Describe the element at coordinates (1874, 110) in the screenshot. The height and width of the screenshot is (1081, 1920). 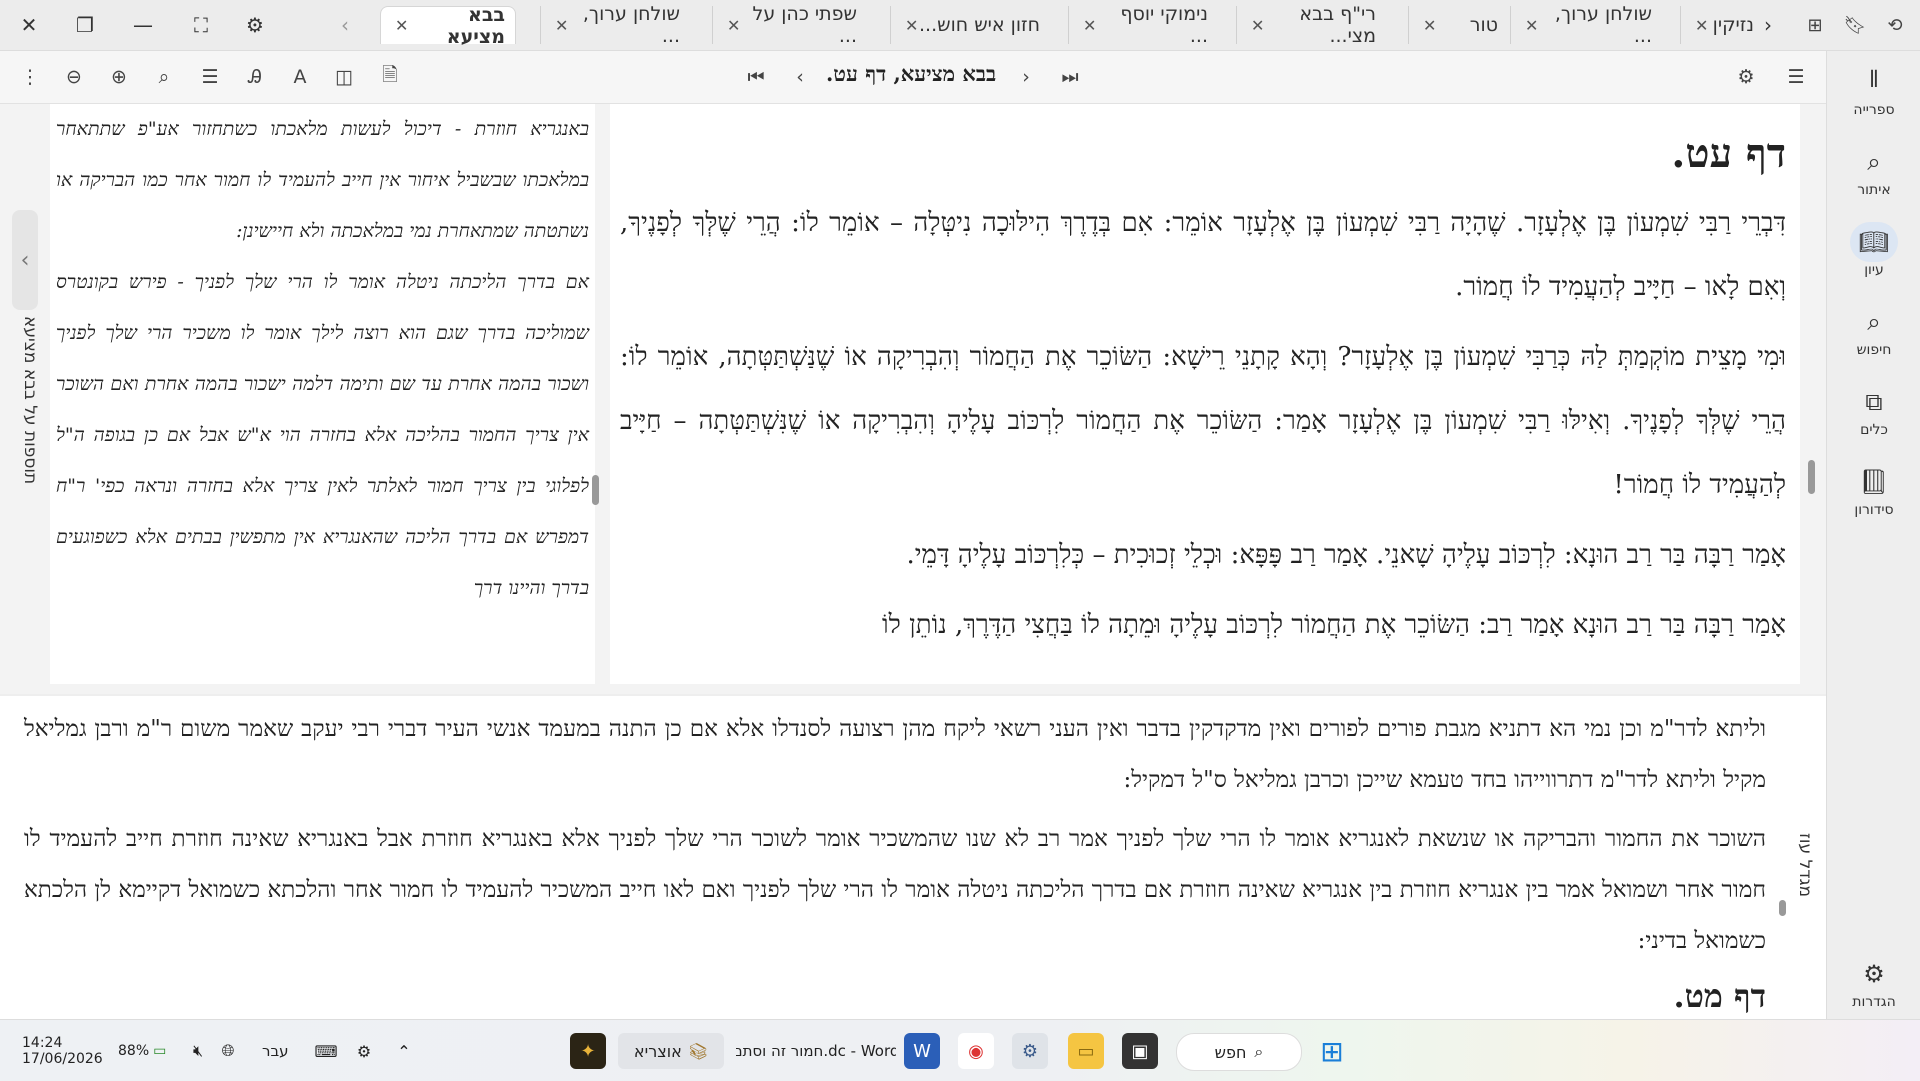
I see `sidebar-item-label: ספרייה` at that location.